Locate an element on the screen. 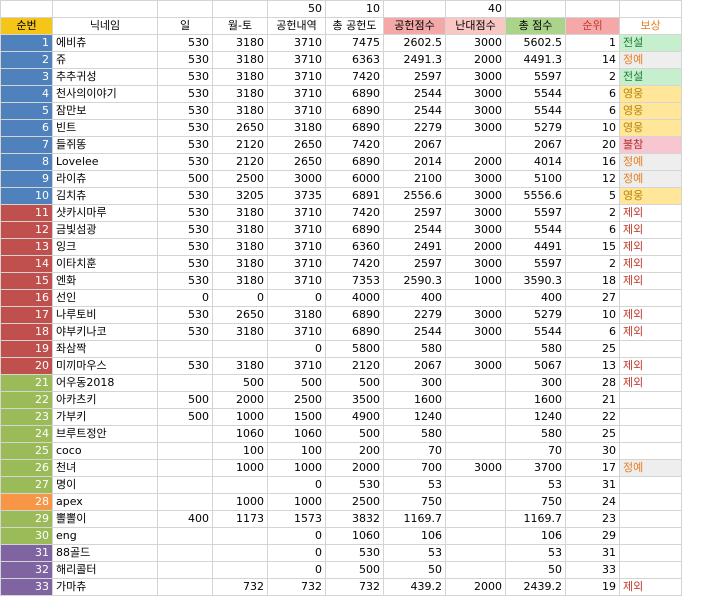  value-cell: 500 is located at coordinates (185, 400).